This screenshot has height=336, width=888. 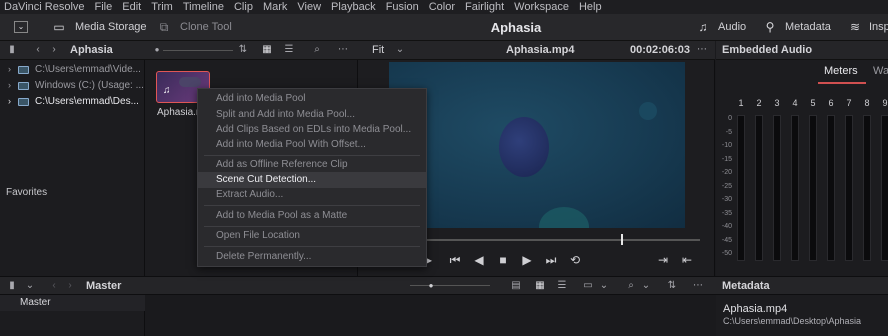 What do you see at coordinates (312, 236) in the screenshot?
I see `menu-item-open-file-location: Open File Location` at bounding box center [312, 236].